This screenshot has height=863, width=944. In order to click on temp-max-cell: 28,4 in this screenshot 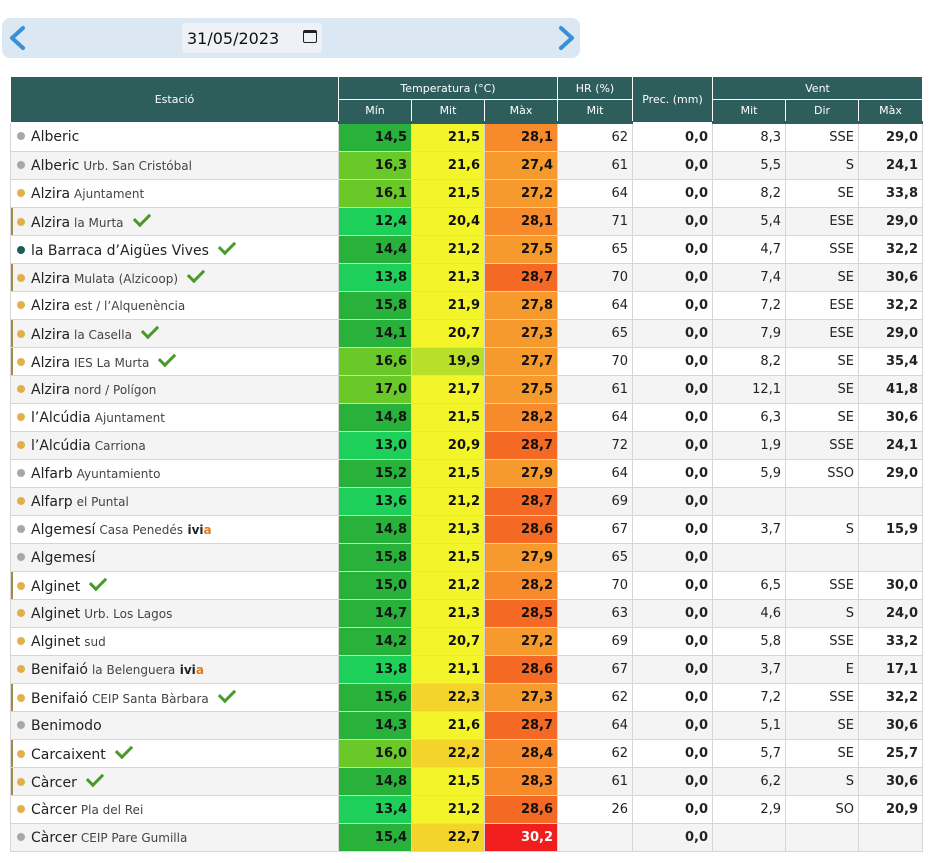, I will do `click(521, 753)`.